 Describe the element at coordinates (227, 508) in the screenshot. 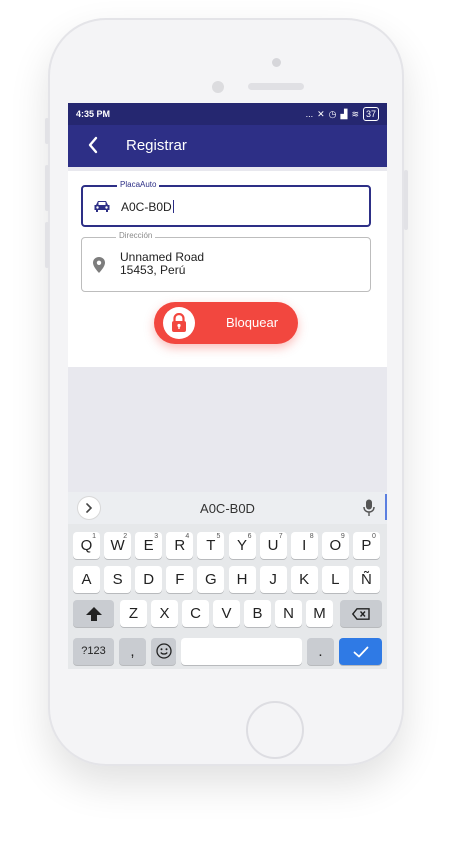

I see `suggestion-word: A0C-B0D` at that location.